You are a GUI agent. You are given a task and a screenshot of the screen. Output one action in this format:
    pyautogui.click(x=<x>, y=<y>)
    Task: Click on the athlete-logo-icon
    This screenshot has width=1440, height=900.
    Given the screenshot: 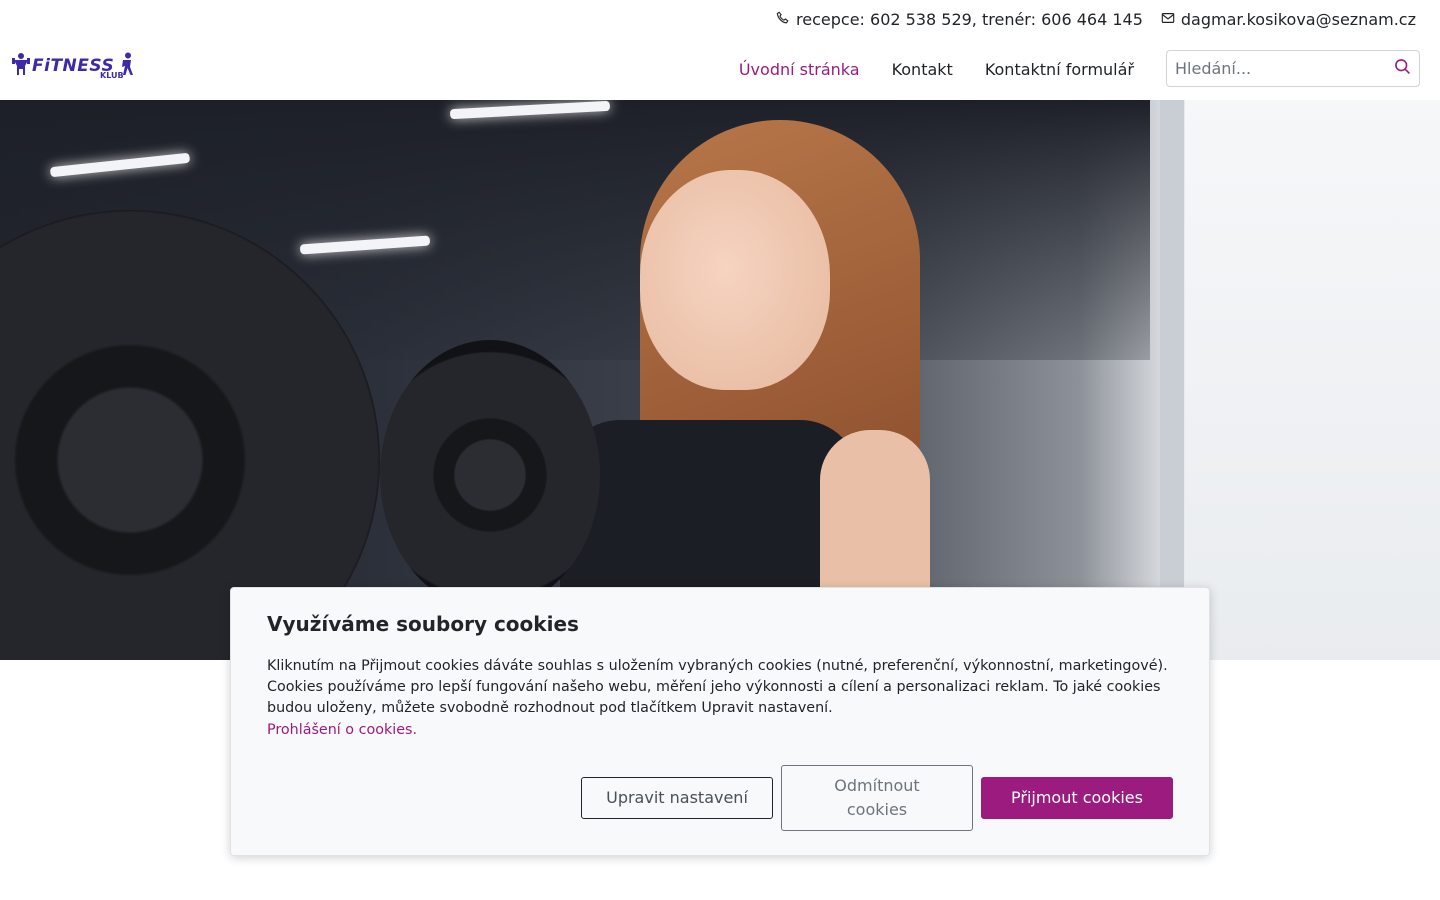 What is the action you would take?
    pyautogui.click(x=21, y=66)
    